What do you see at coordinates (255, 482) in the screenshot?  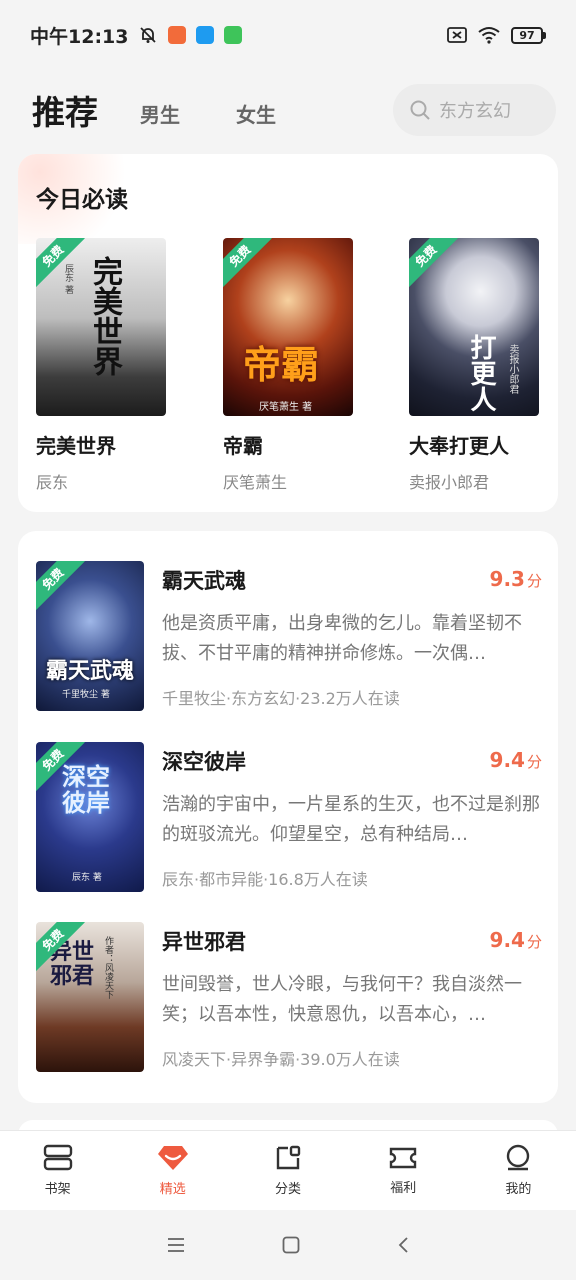 I see `book-author: 厌笔萧生` at bounding box center [255, 482].